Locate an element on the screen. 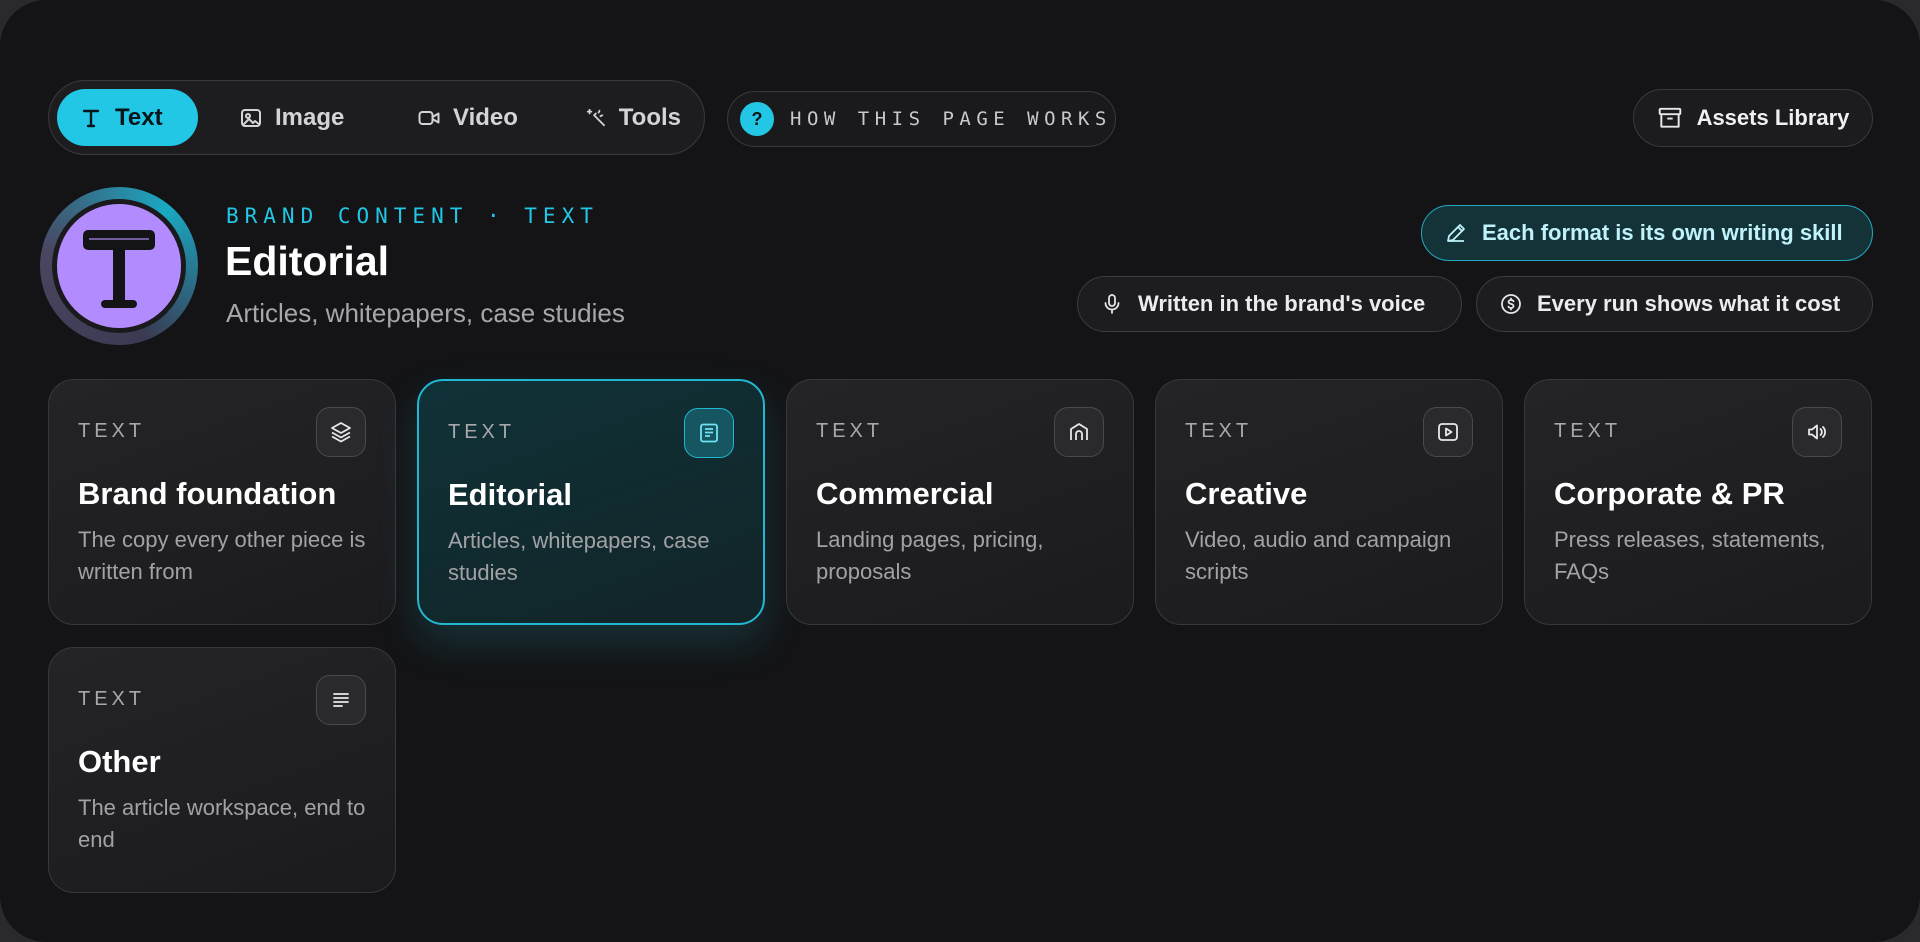 The width and height of the screenshot is (1920, 942). card-description: Press releases, statements, FAQs is located at coordinates (1690, 555).